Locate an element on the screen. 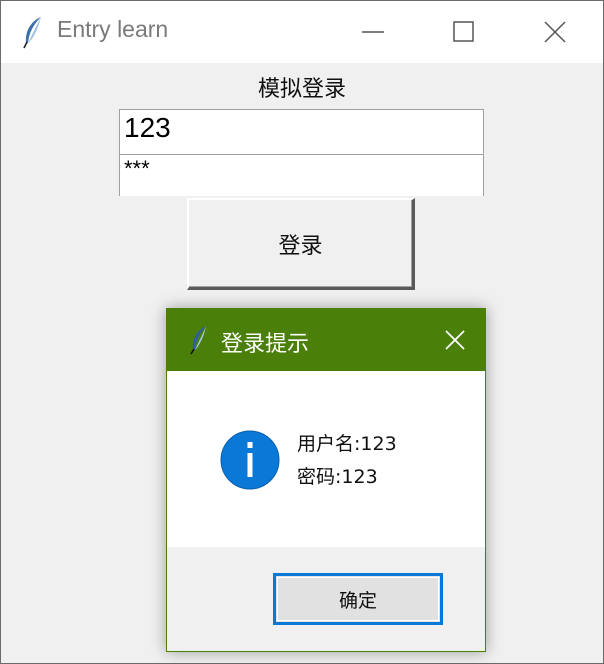 This screenshot has width=604, height=664. ok-button: 确定 is located at coordinates (358, 599).